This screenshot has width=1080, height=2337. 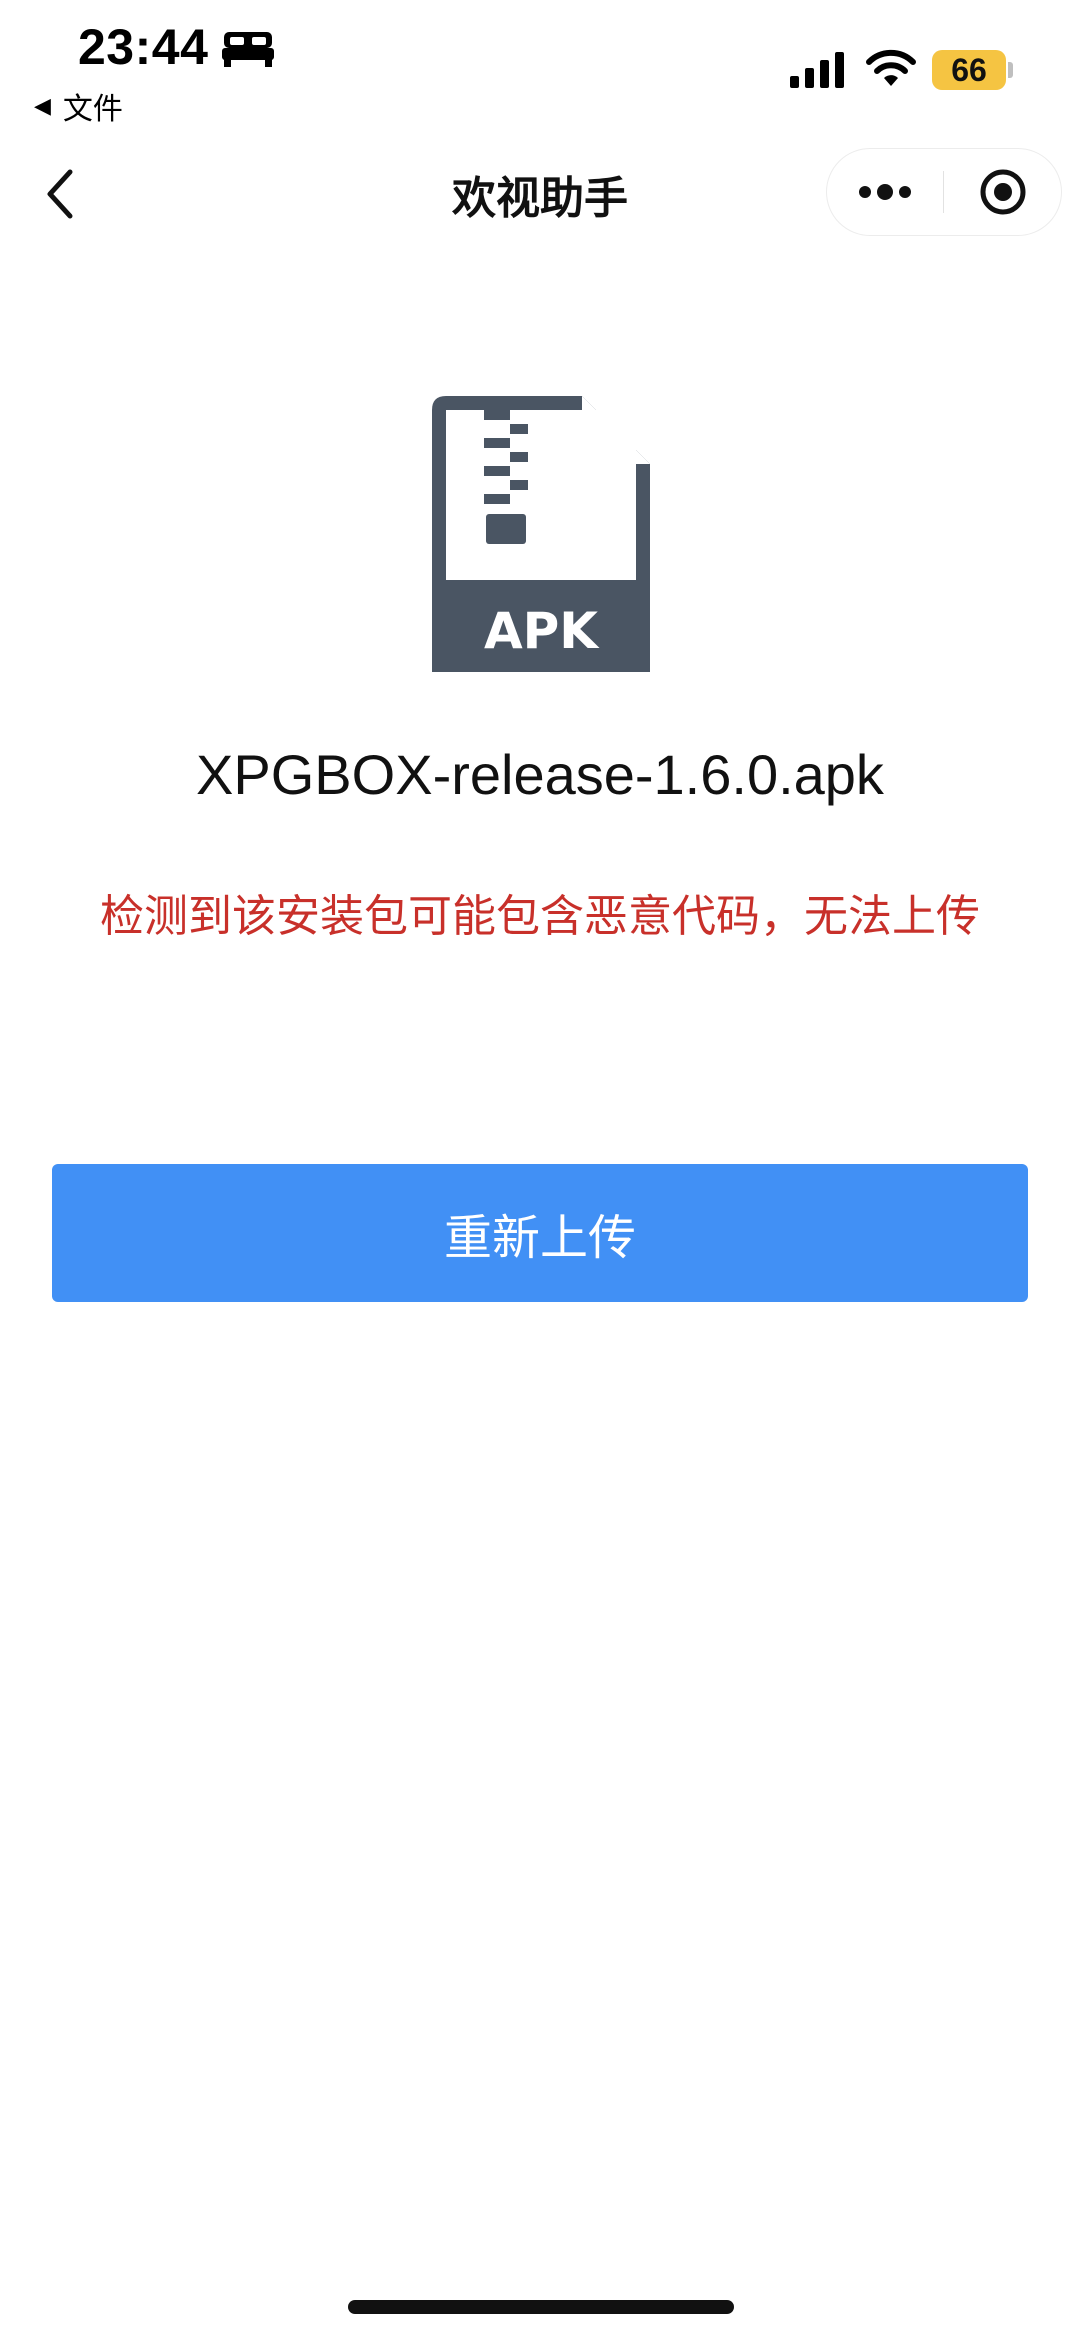 I want to click on apk-file-label: APK, so click(x=542, y=631).